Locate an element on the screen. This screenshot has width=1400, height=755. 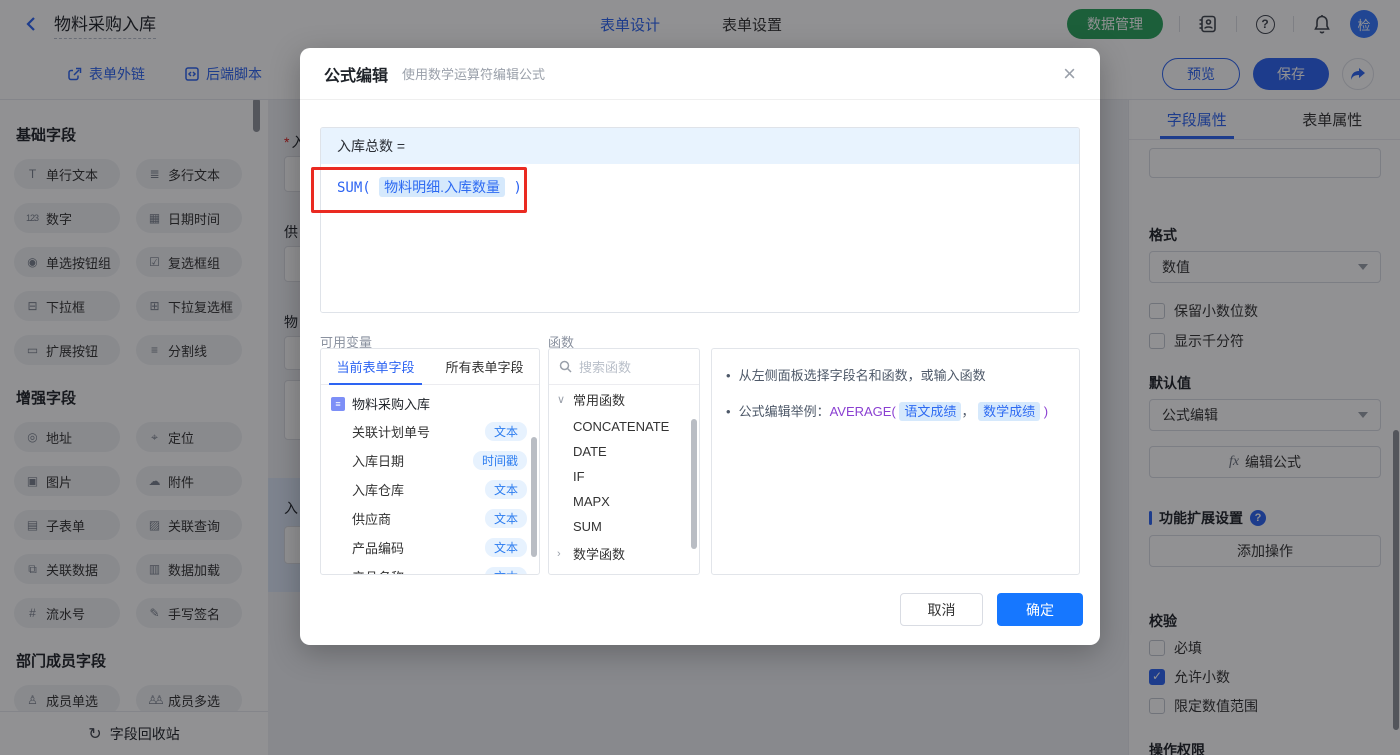
form-document-icon: ≡ is located at coordinates (338, 403).